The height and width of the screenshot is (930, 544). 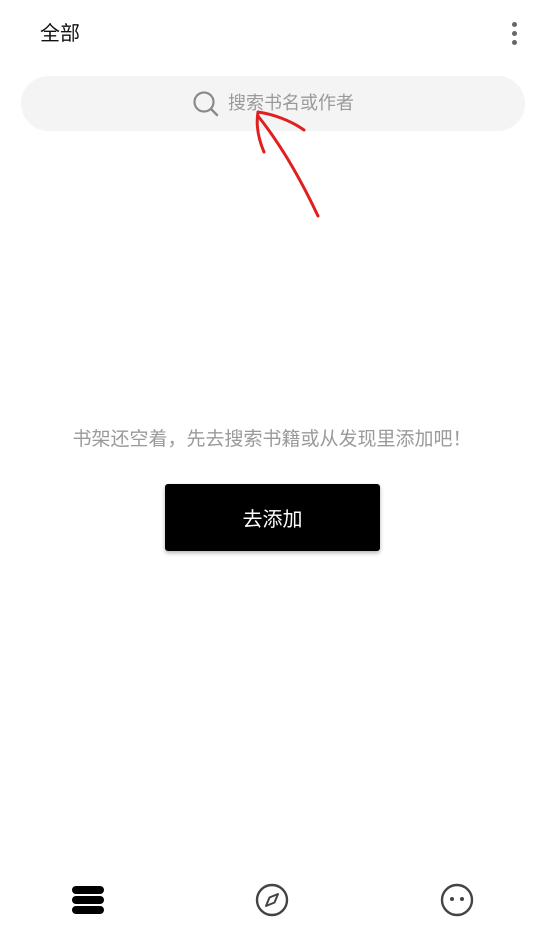 I want to click on more-options-button, so click(x=514, y=33).